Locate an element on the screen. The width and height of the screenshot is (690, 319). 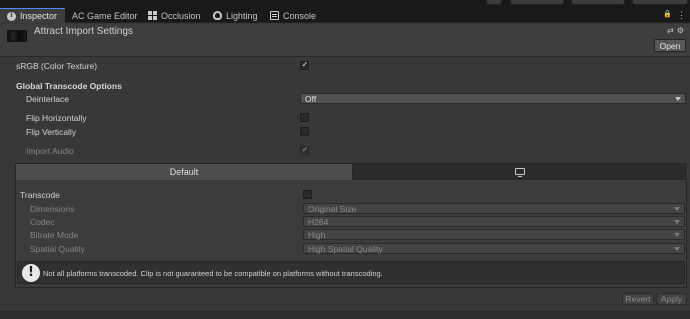
account-dropdown is located at coordinates (537, 2).